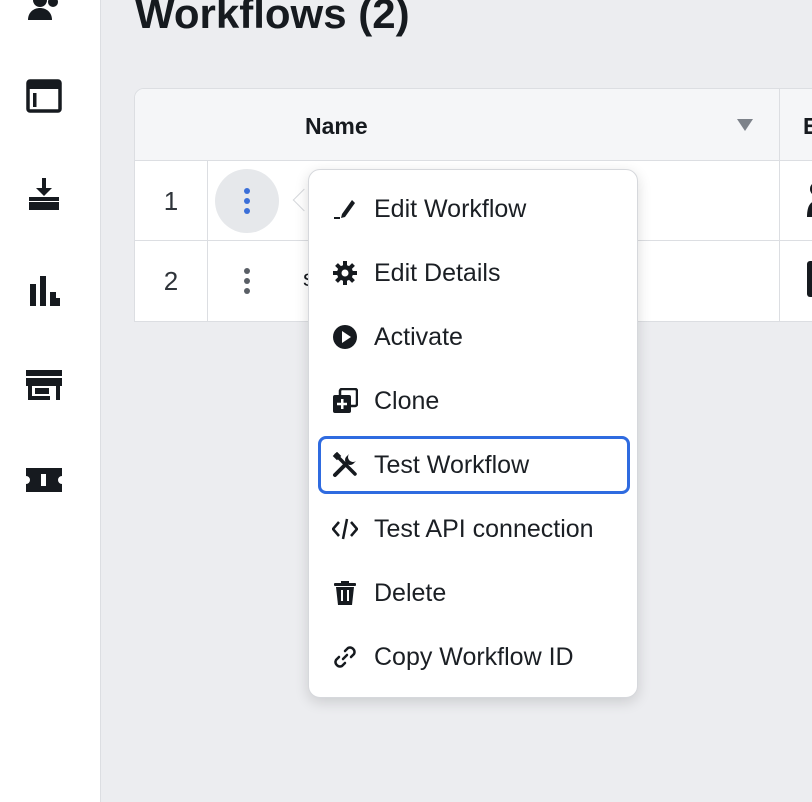  I want to click on pencil-icon, so click(345, 209).